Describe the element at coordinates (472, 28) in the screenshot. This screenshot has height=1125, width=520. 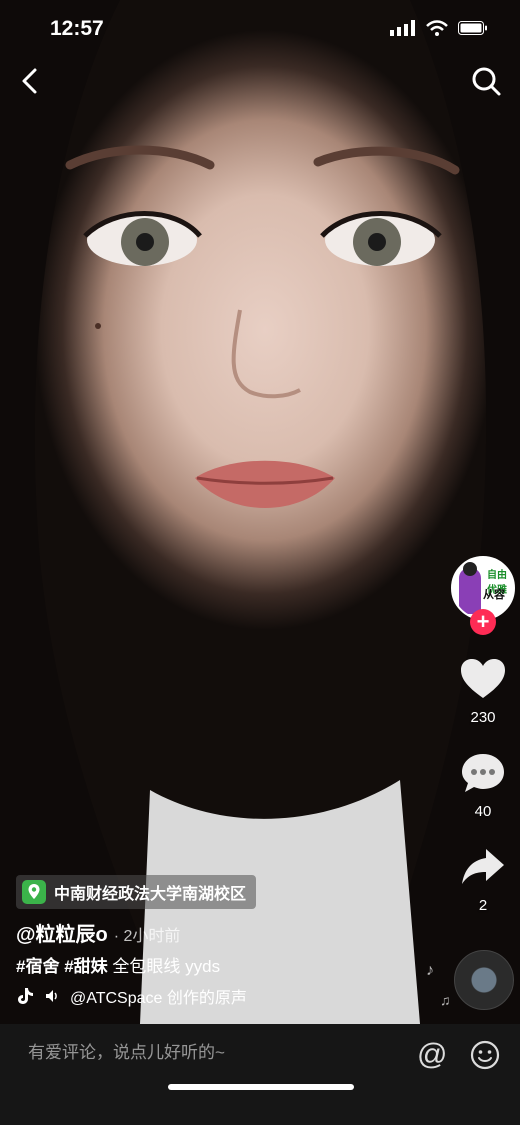
I see `battery-icon` at that location.